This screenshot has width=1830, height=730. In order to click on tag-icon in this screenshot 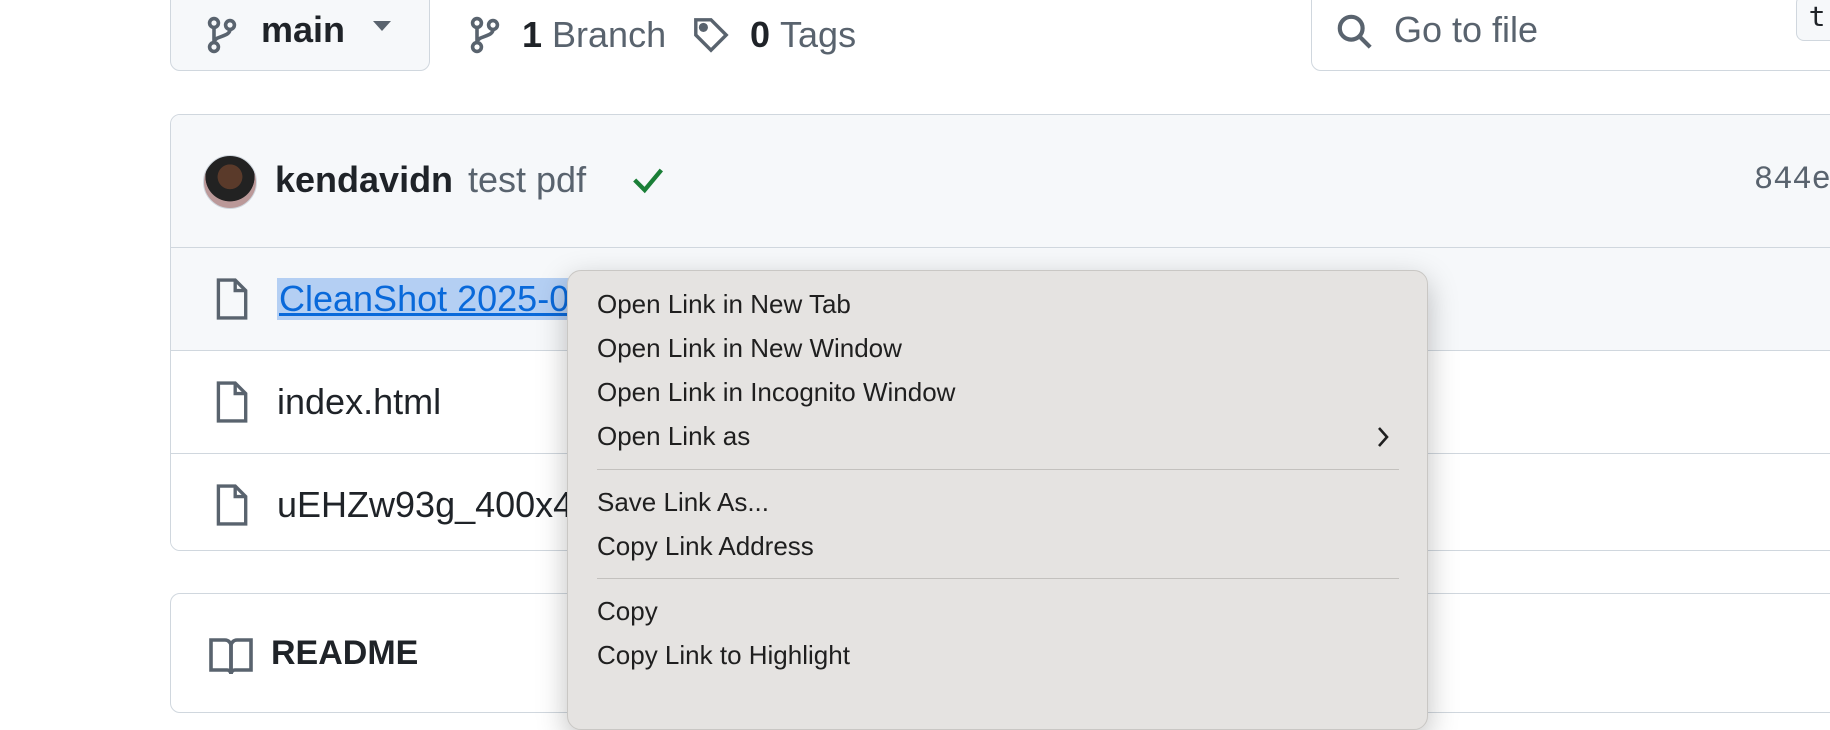, I will do `click(711, 35)`.